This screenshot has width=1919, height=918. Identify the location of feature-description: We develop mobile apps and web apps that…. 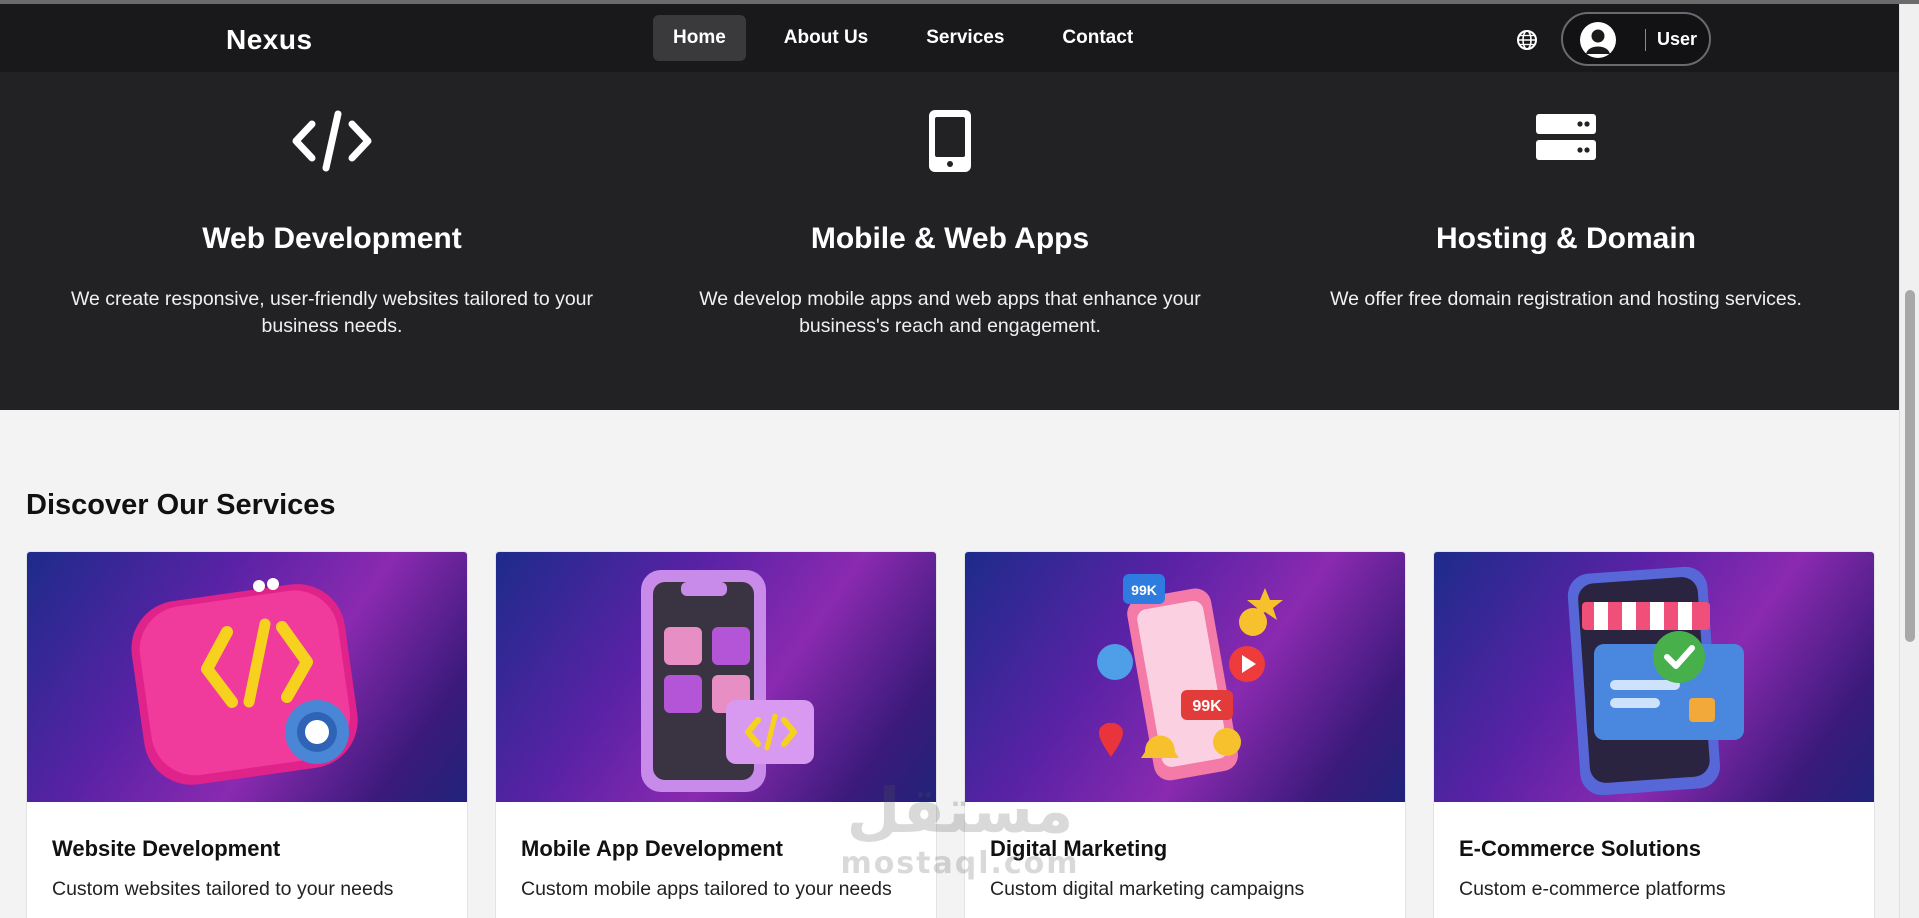
(950, 312).